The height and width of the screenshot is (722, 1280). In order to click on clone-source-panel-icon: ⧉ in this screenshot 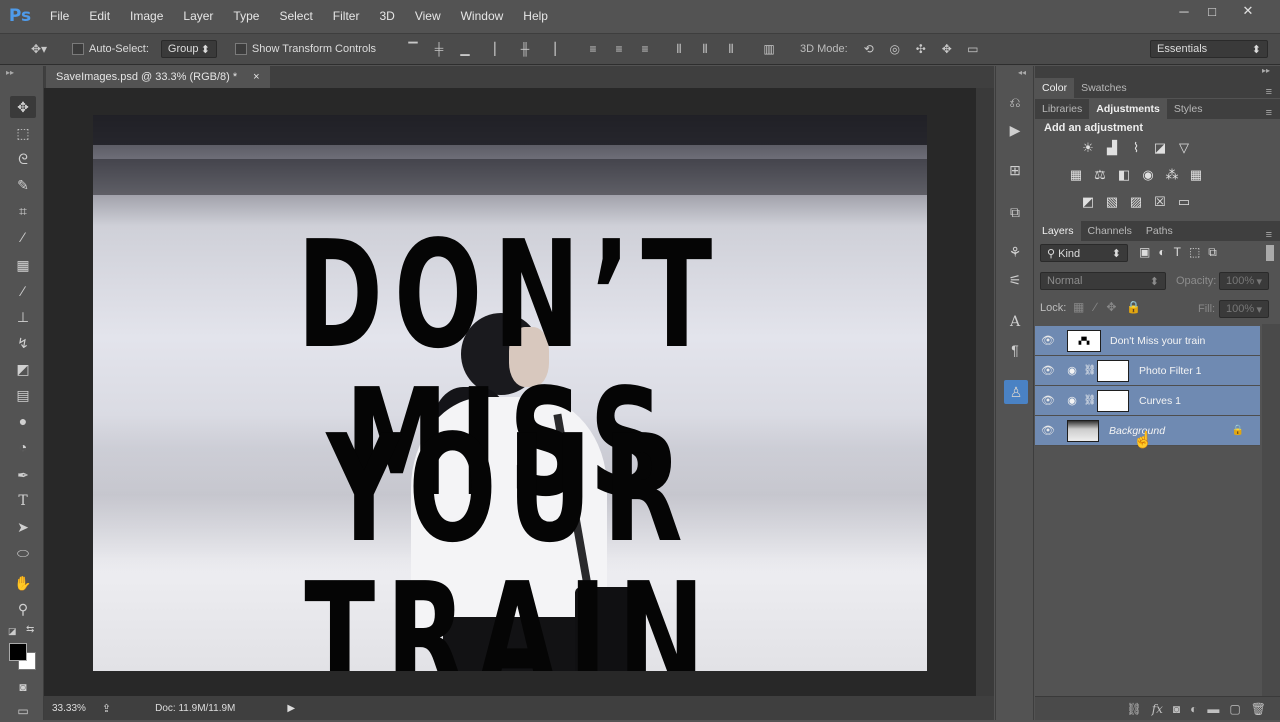, I will do `click(1015, 212)`.